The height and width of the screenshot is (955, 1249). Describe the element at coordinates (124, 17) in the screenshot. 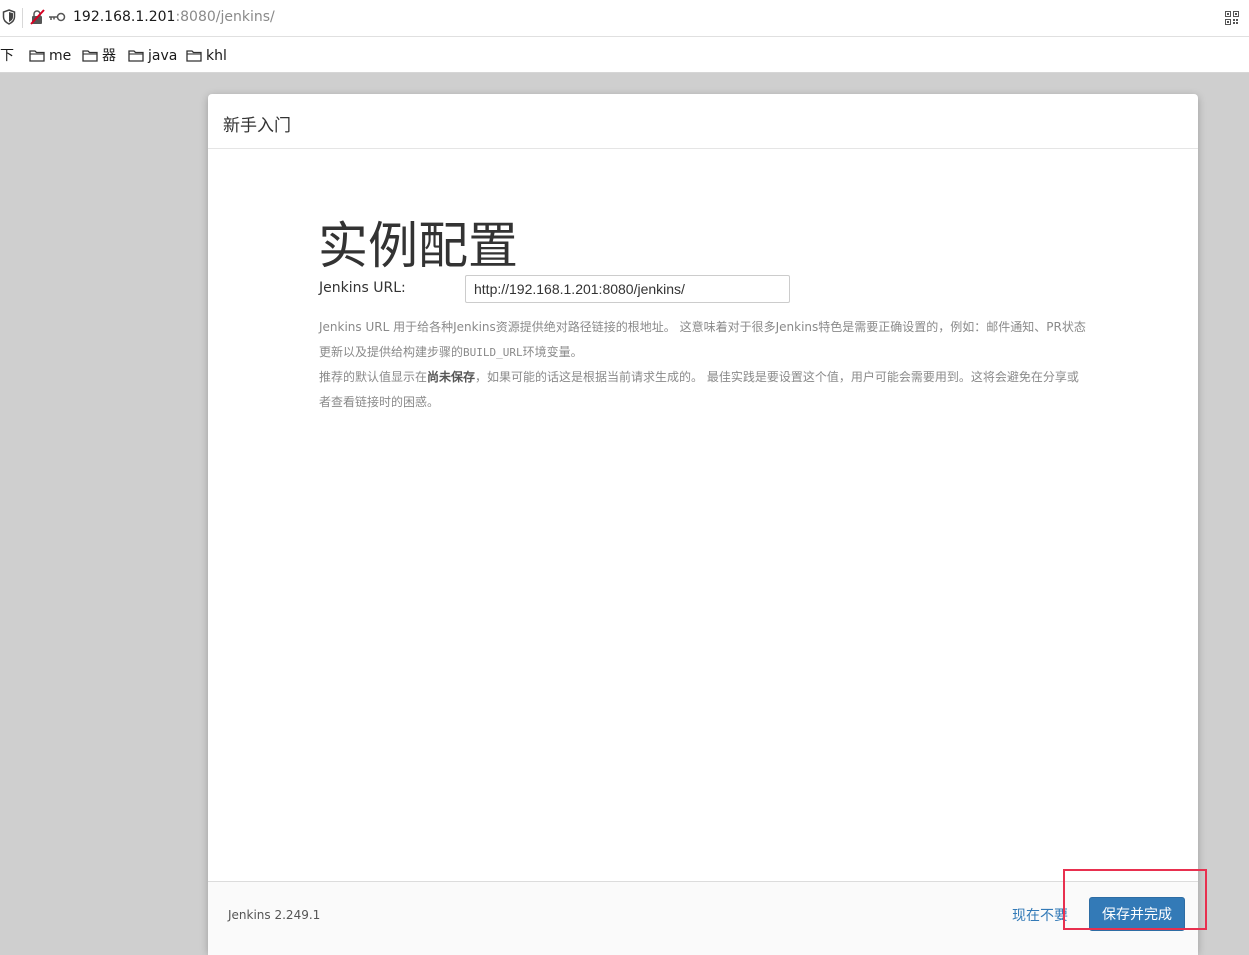

I see `url-host: 192.168.1.201` at that location.